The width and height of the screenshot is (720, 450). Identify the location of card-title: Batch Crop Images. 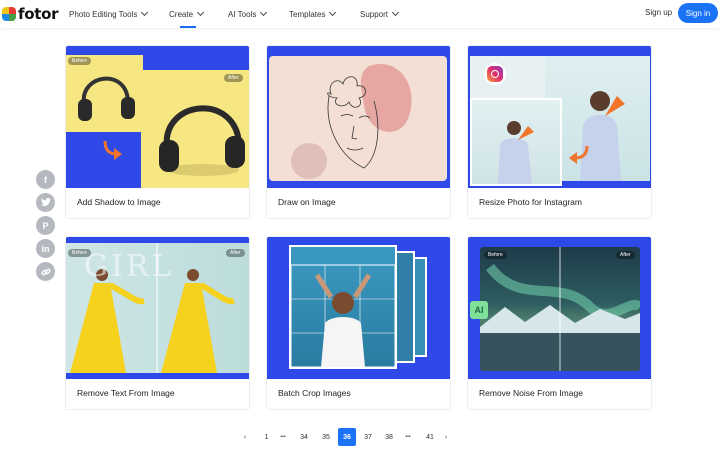
(314, 393).